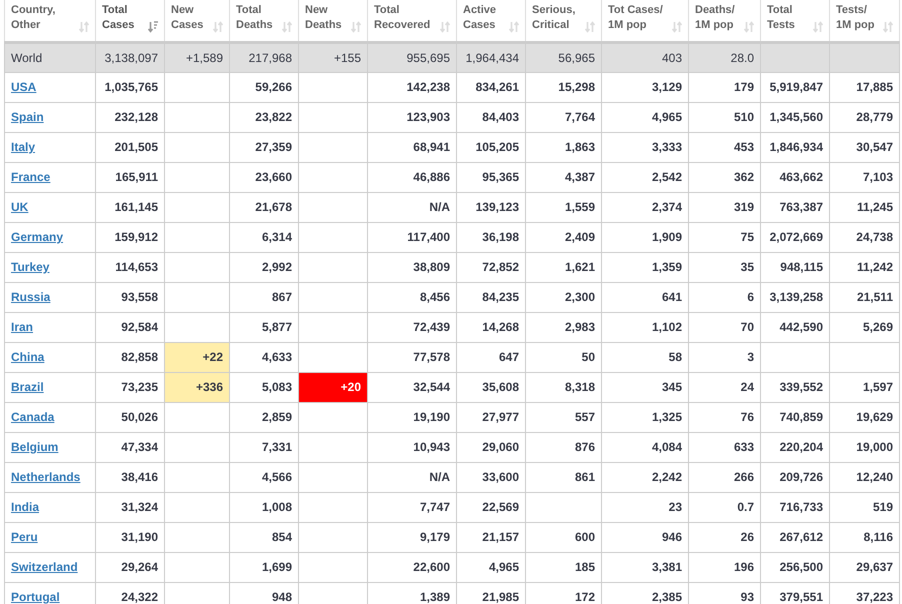  What do you see at coordinates (491, 507) in the screenshot?
I see `table-cell: 22,569` at bounding box center [491, 507].